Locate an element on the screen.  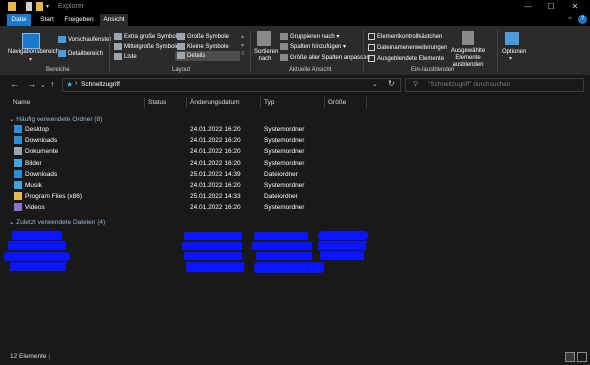
recent-locations-chevron-icon: ⌄ is located at coordinates (43, 85).